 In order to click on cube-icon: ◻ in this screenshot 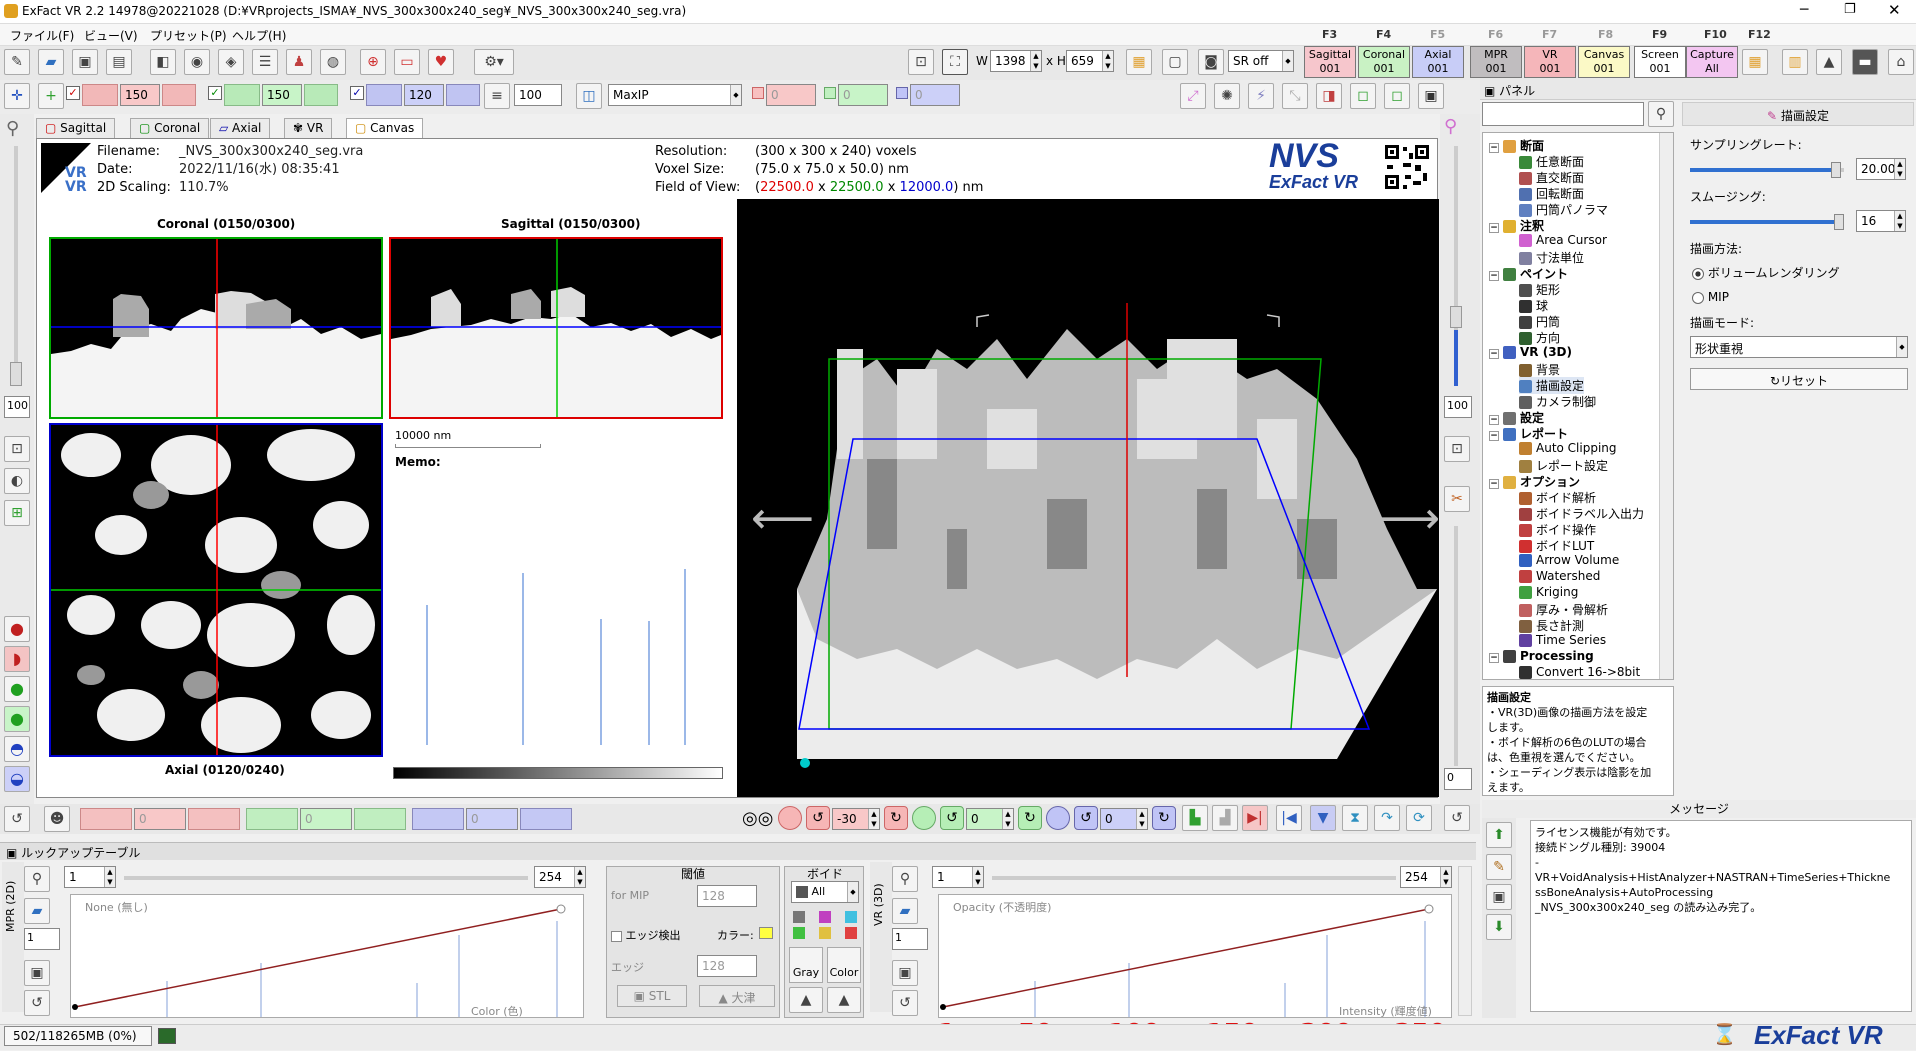, I will do `click(1363, 96)`.